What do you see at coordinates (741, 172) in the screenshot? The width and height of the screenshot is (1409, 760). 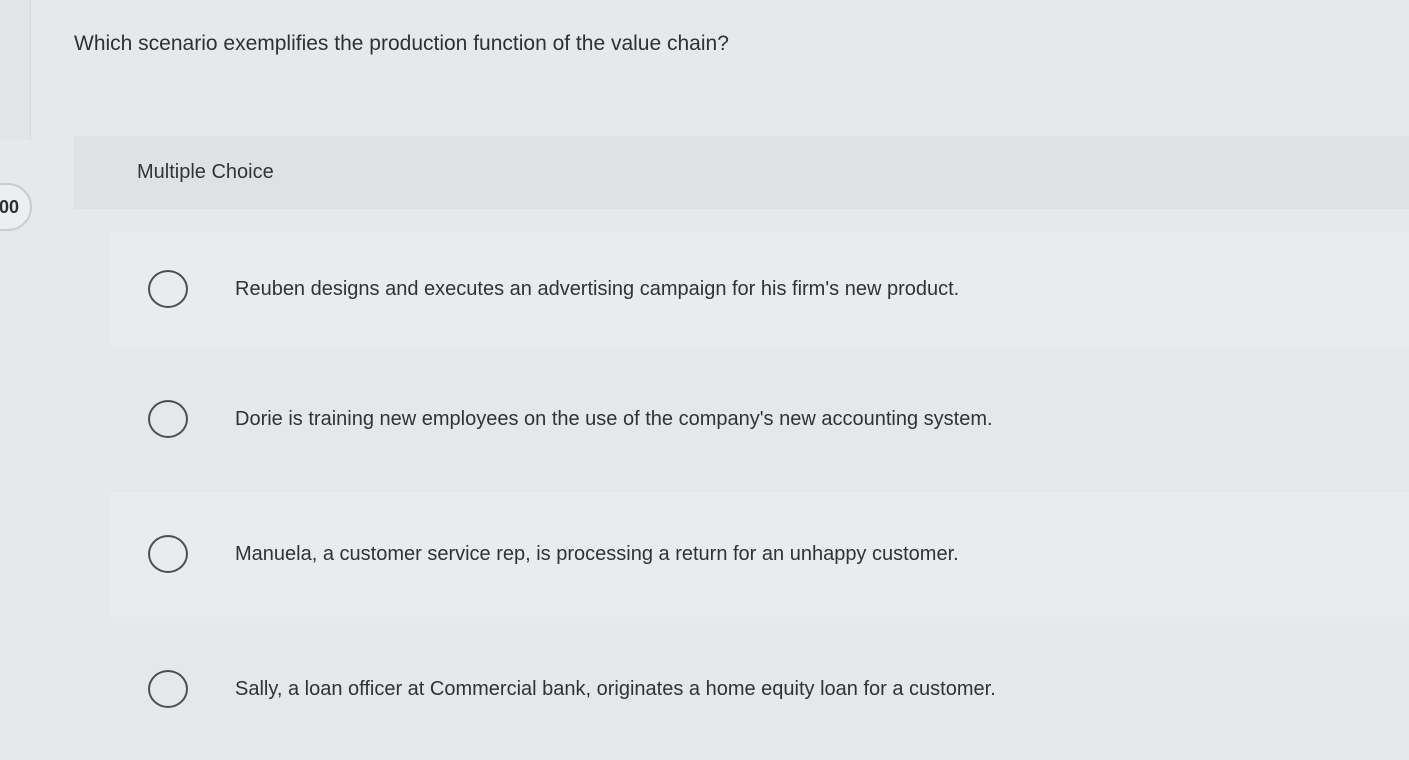 I see `question-type-header: Multiple Choice` at bounding box center [741, 172].